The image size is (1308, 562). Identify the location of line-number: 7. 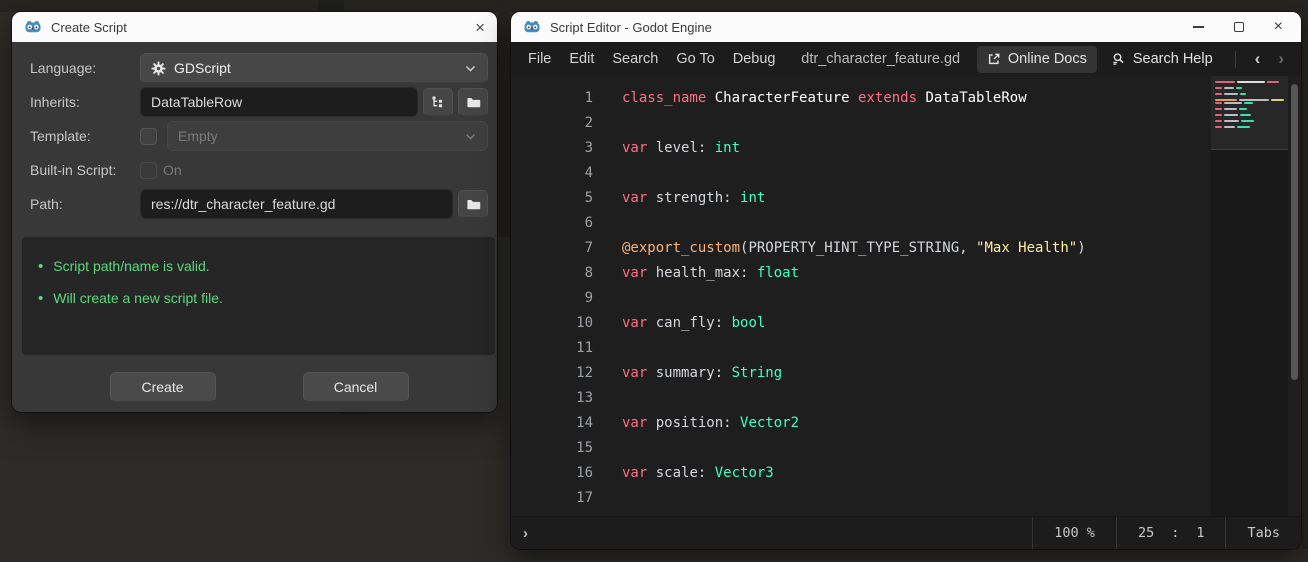
(588, 247).